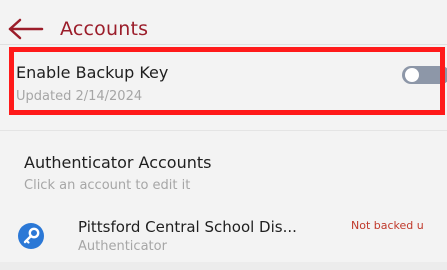 The width and height of the screenshot is (447, 270). What do you see at coordinates (122, 246) in the screenshot?
I see `account-type: Authenticator` at bounding box center [122, 246].